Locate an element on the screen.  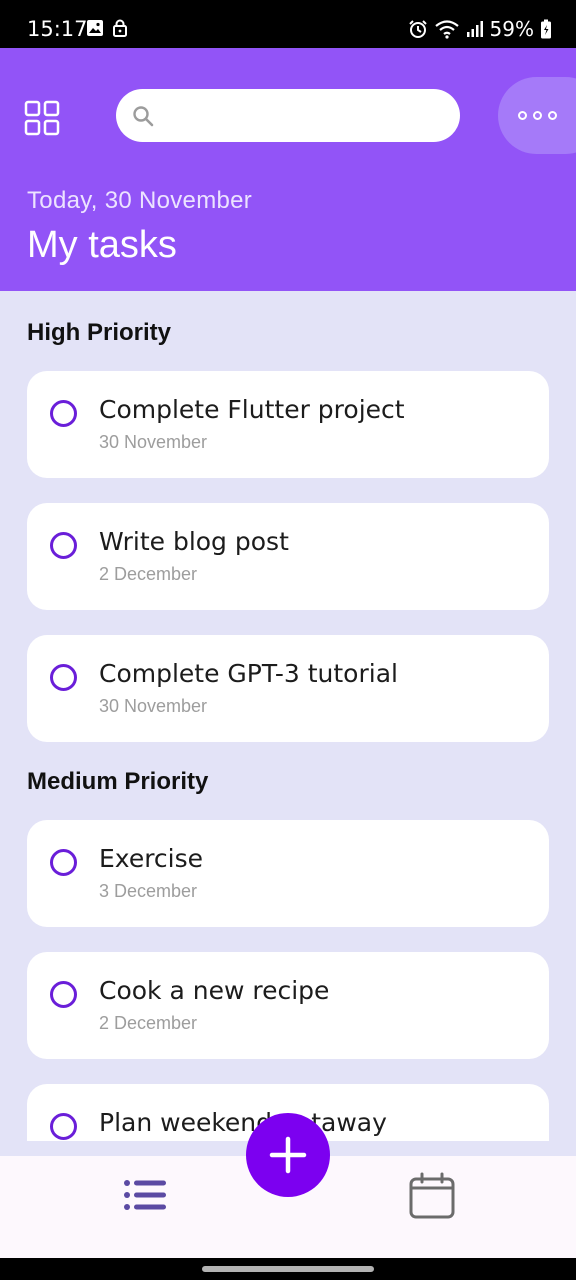
section-title-medium: Medium Priority is located at coordinates (118, 781).